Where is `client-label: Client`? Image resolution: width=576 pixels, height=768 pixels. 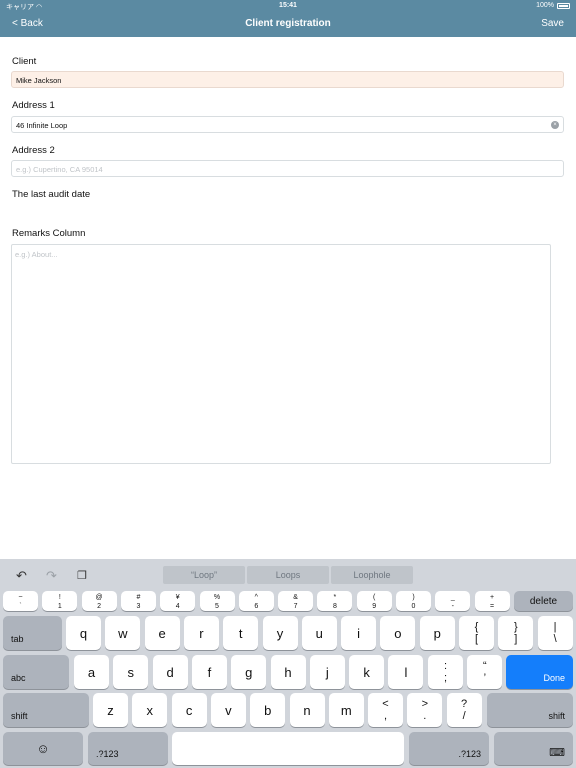
client-label: Client is located at coordinates (24, 61).